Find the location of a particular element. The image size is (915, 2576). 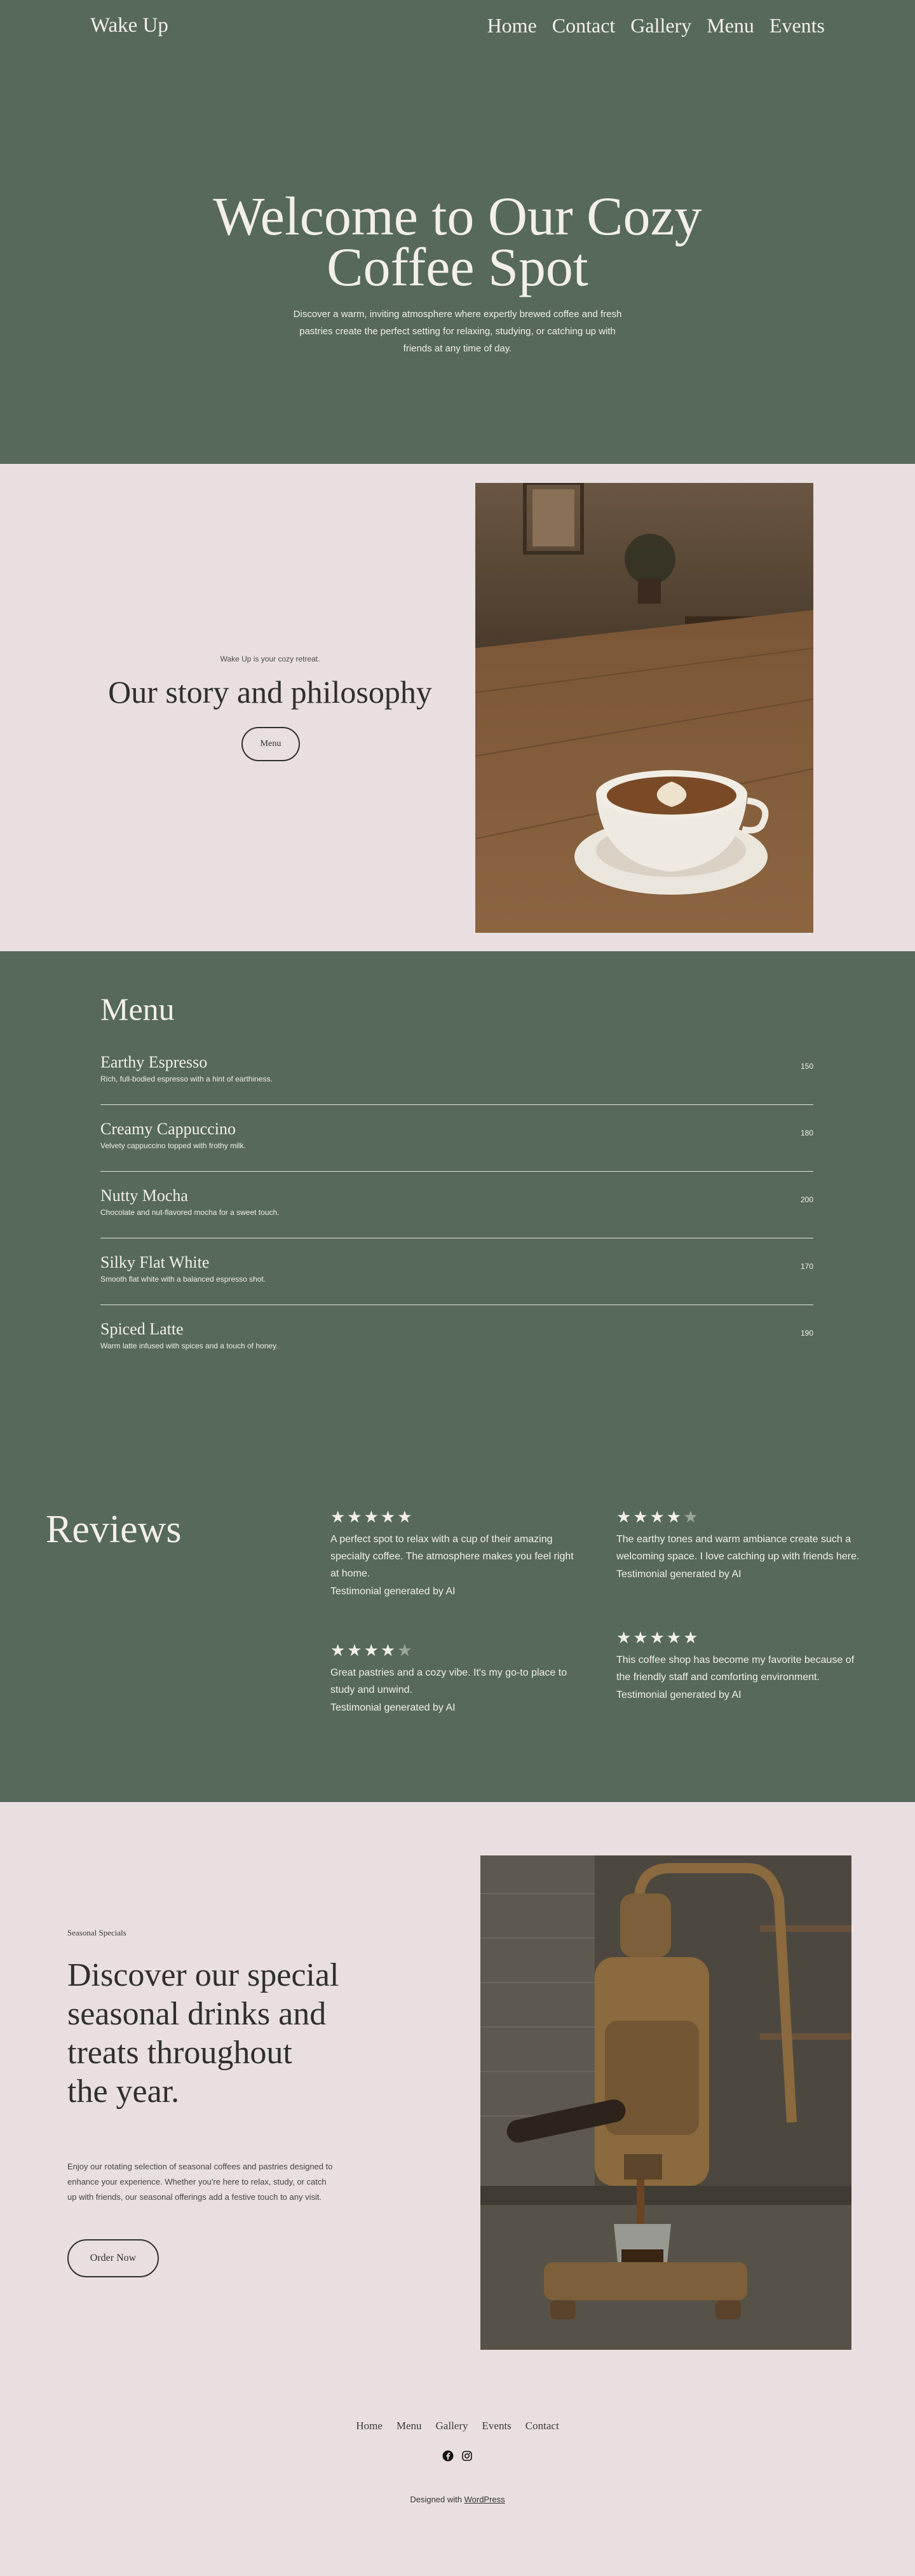

menu-item-name: Creamy Cappuccino is located at coordinates (168, 1129).